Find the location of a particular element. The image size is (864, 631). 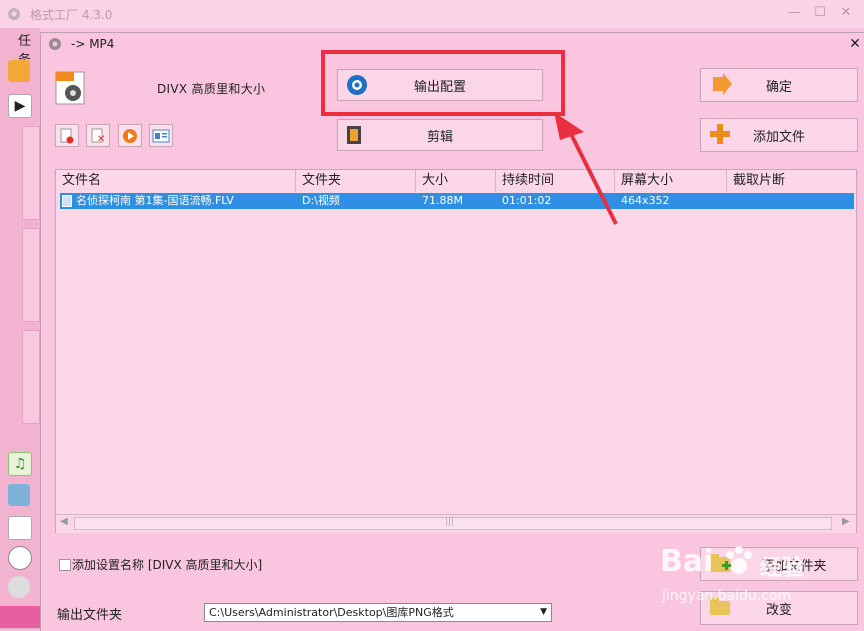

file-list-header: 文件名 文件夹 大小 持续时间 屏幕大小 截取片断 is located at coordinates (456, 181).